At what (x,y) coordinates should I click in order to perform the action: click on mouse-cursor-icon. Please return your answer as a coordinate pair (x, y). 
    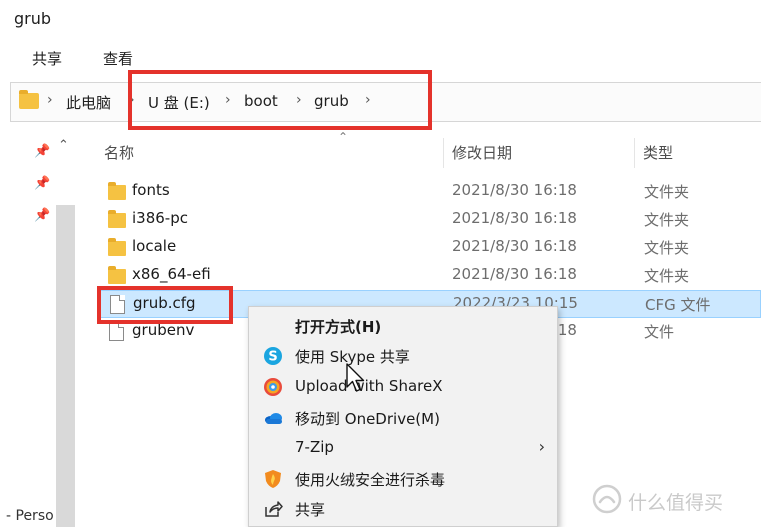
    Looking at the image, I should click on (355, 377).